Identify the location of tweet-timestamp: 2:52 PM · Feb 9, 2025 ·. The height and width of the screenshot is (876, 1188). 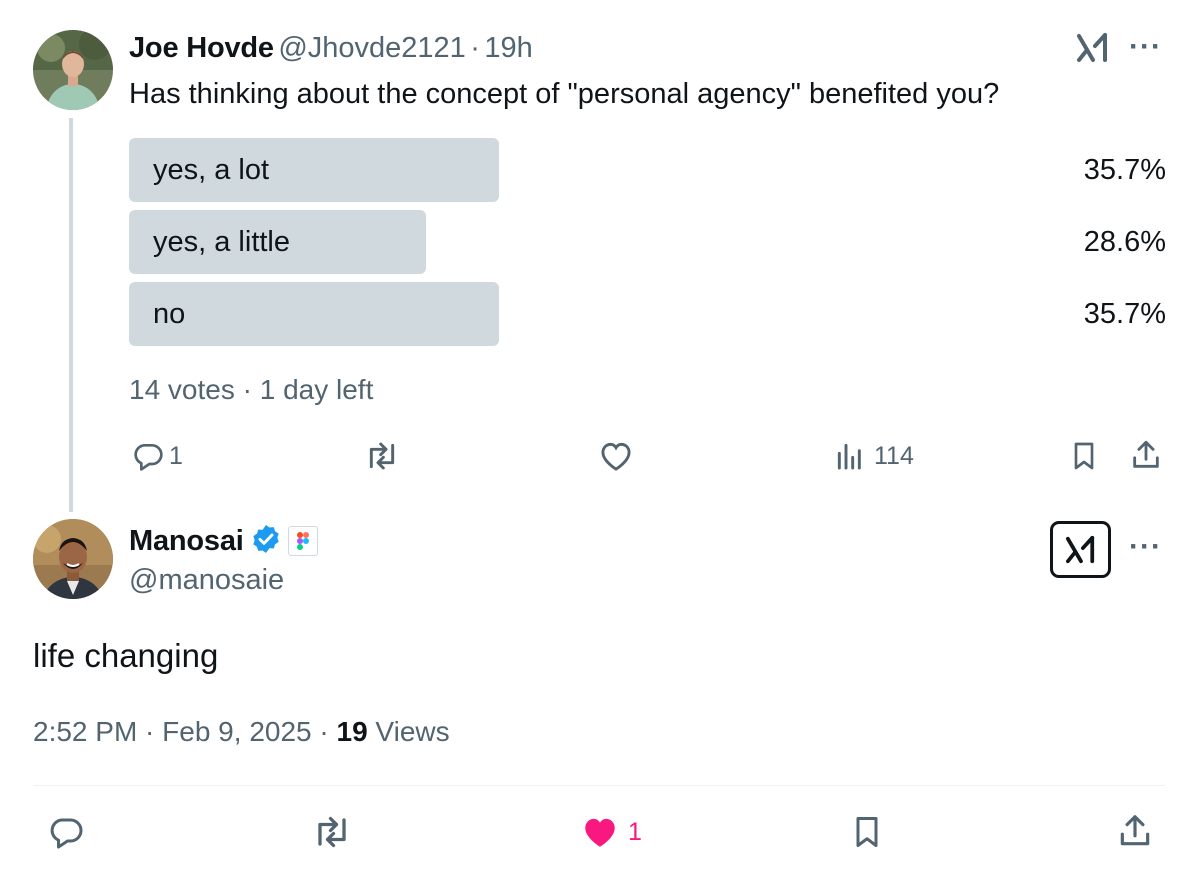
(185, 731).